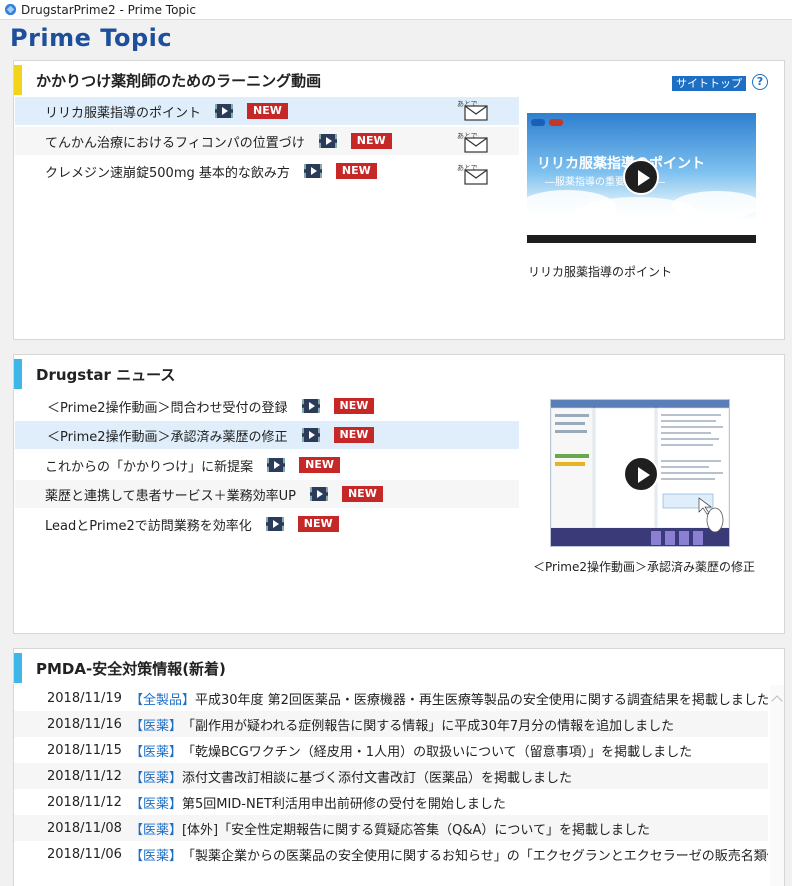  What do you see at coordinates (148, 526) in the screenshot?
I see `list-item-label: LeadとPrime2で訪問業務を効率化` at bounding box center [148, 526].